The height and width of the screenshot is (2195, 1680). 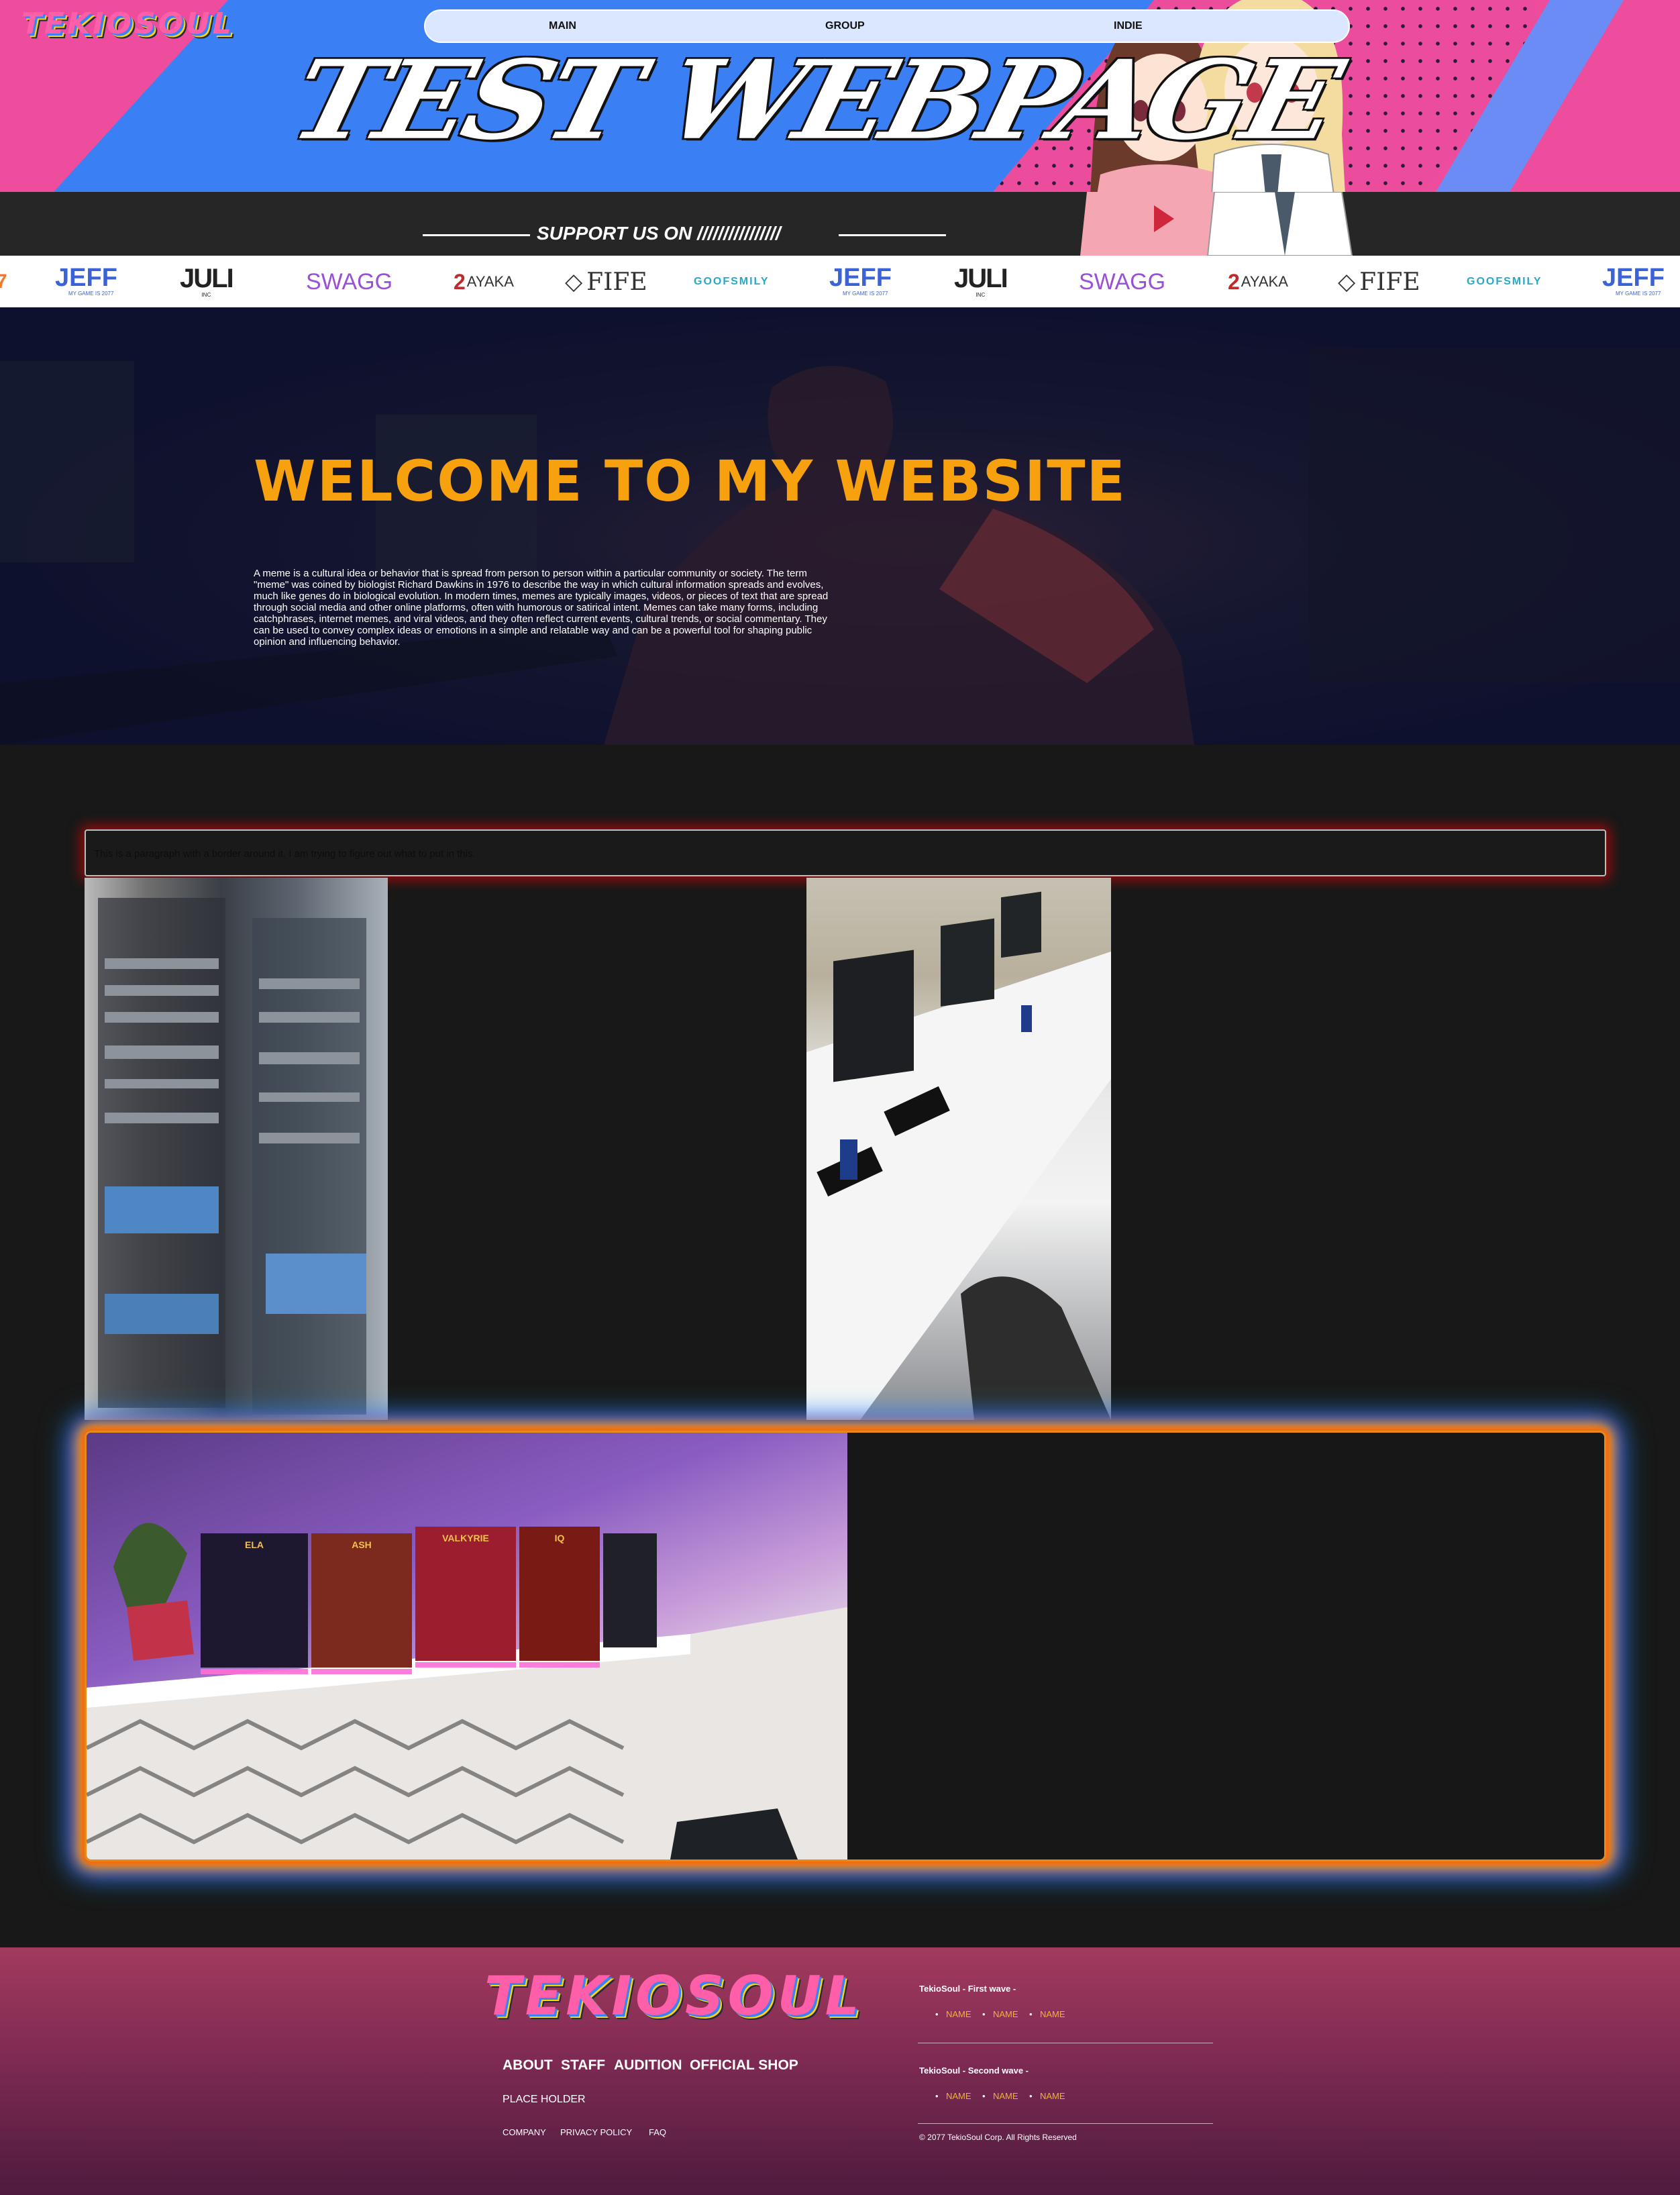 What do you see at coordinates (1053, 2014) in the screenshot?
I see `first-wave-name-3: NAME` at bounding box center [1053, 2014].